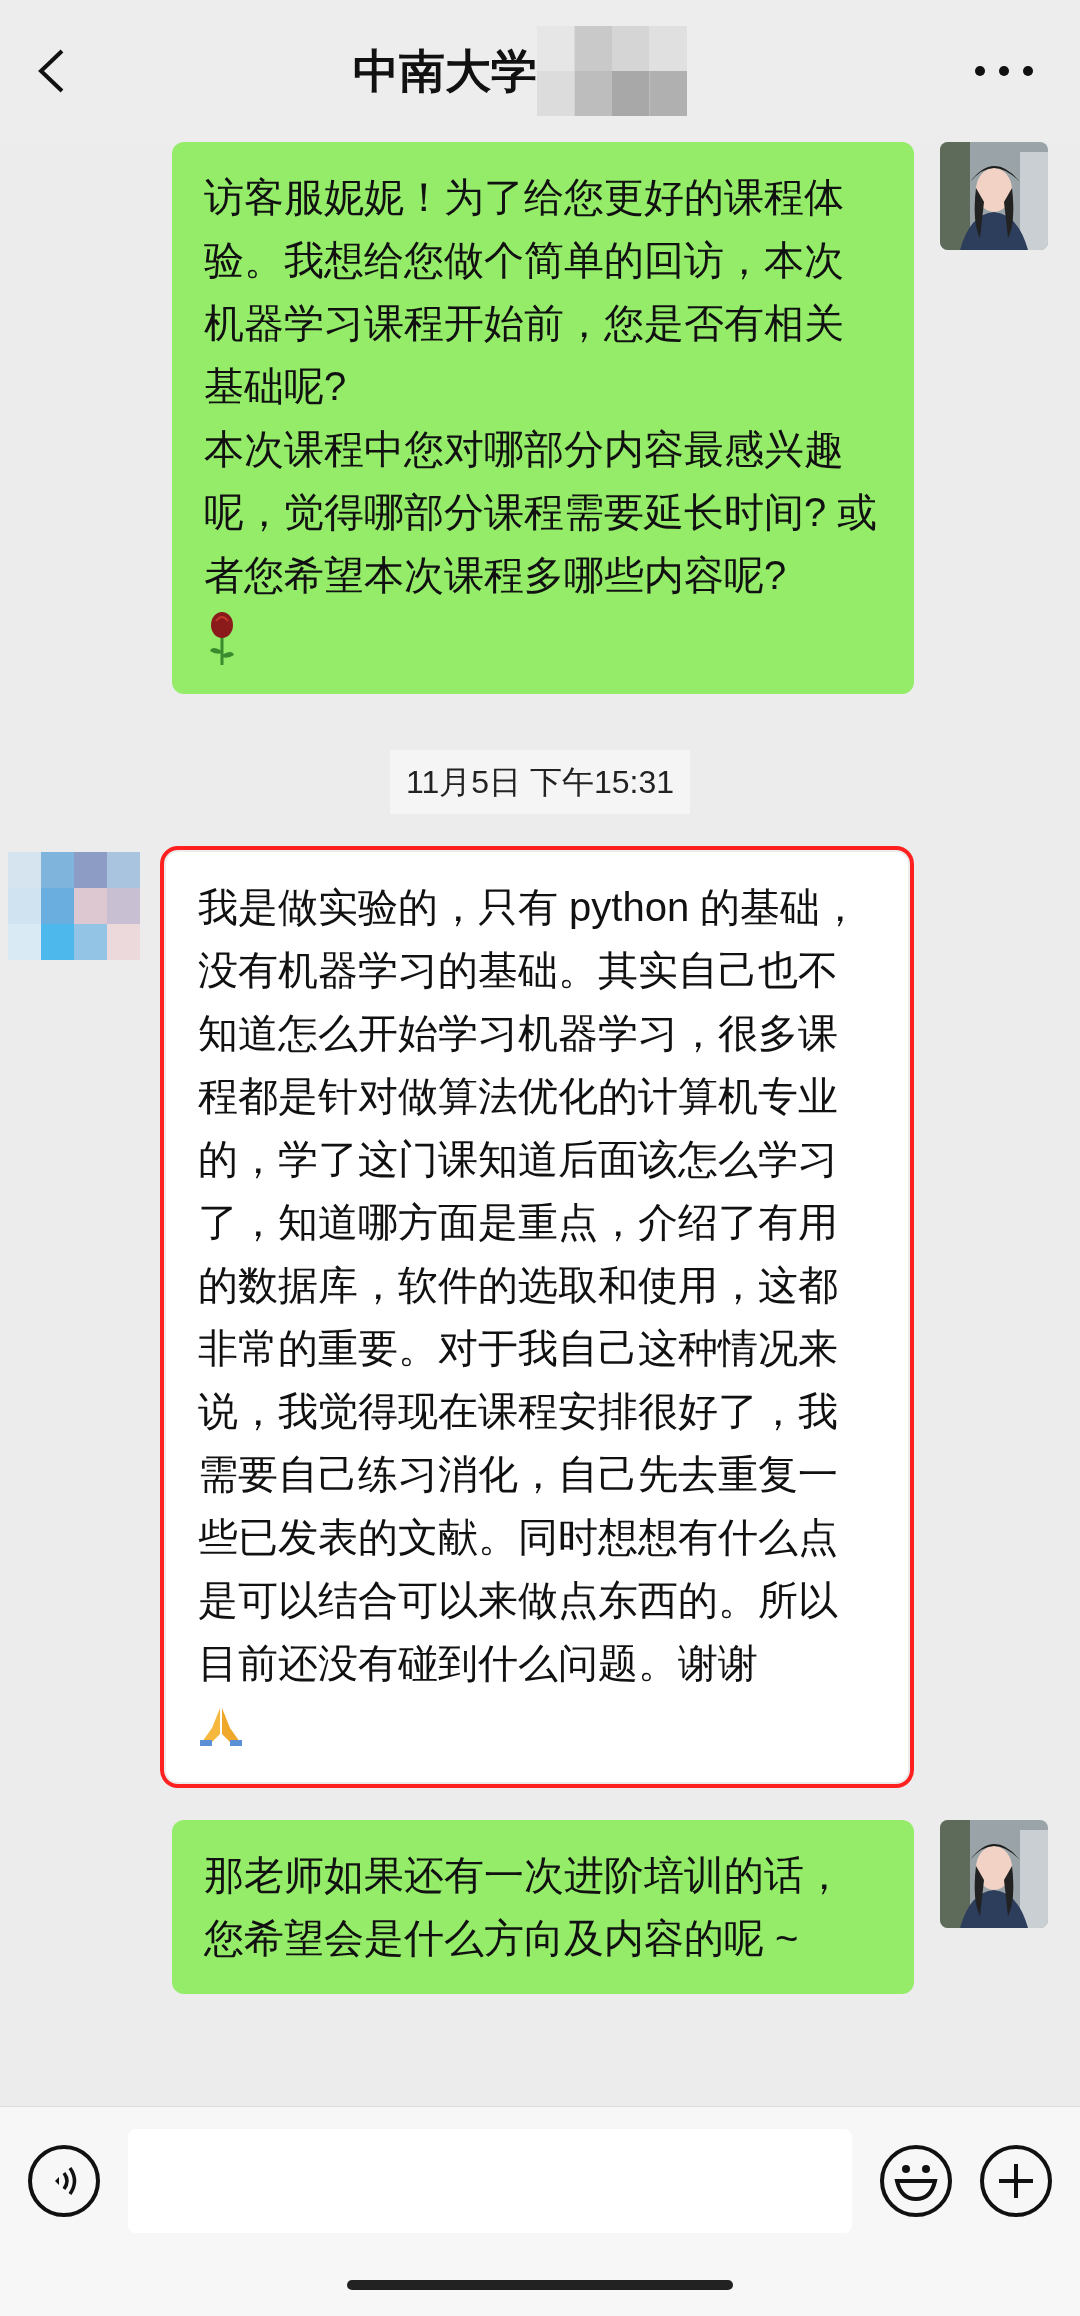 The image size is (1080, 2316). I want to click on add-button, so click(1016, 2181).